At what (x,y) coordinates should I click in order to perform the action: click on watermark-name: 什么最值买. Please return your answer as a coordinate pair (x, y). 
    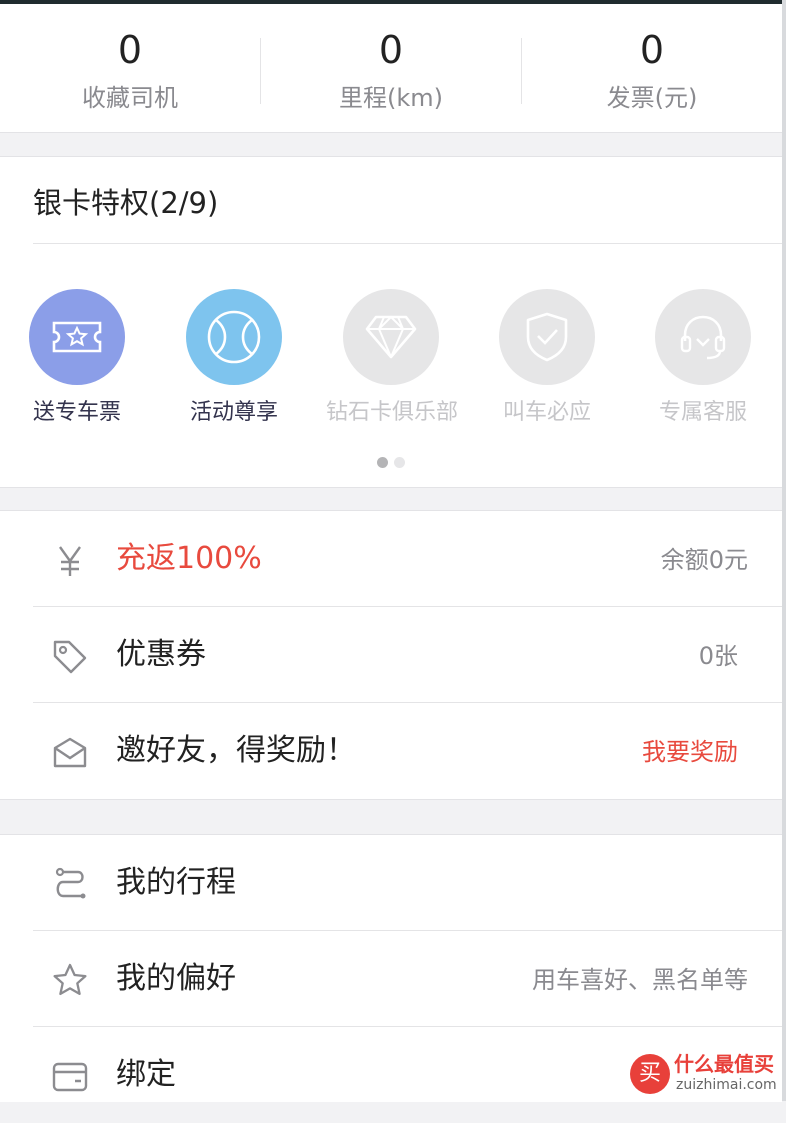
    Looking at the image, I should click on (724, 1064).